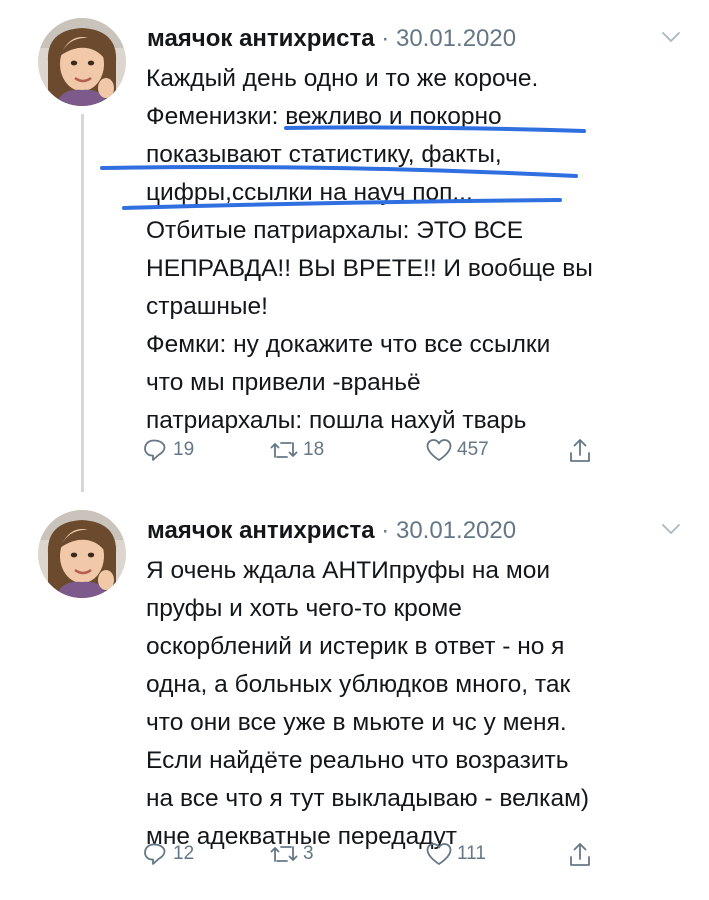 The width and height of the screenshot is (709, 900). What do you see at coordinates (368, 798) in the screenshot?
I see `tweet-text-line: на все что я тут выкладываю - велкам)` at bounding box center [368, 798].